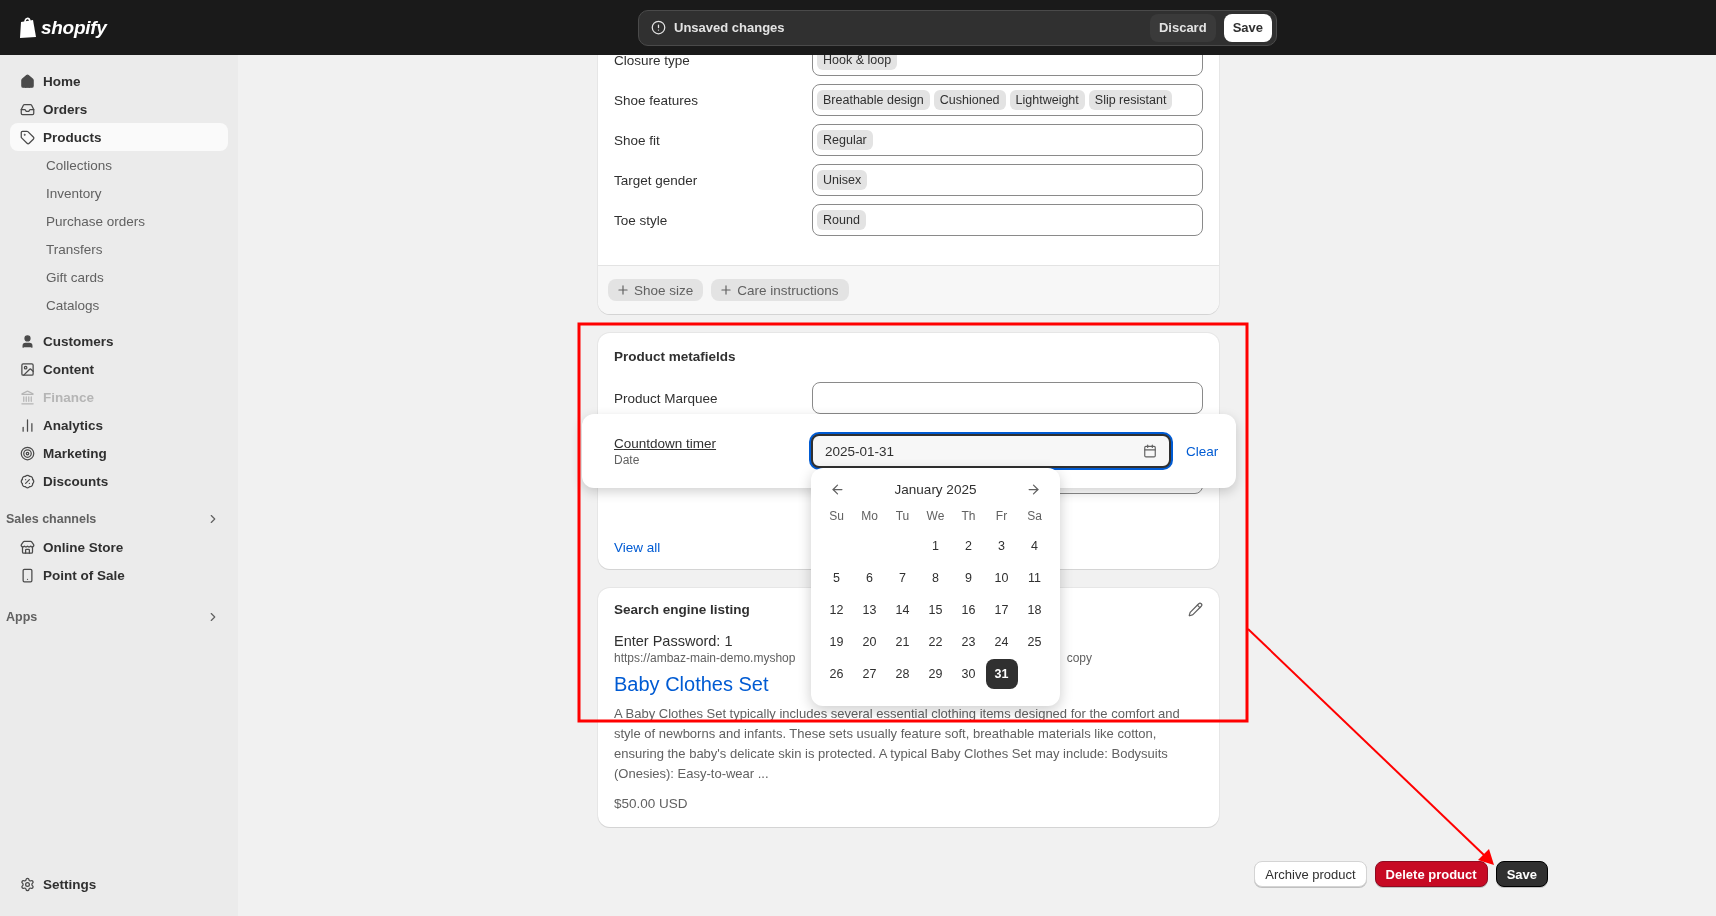 The width and height of the screenshot is (1716, 916). I want to click on clear-link: Clear, so click(1211, 451).